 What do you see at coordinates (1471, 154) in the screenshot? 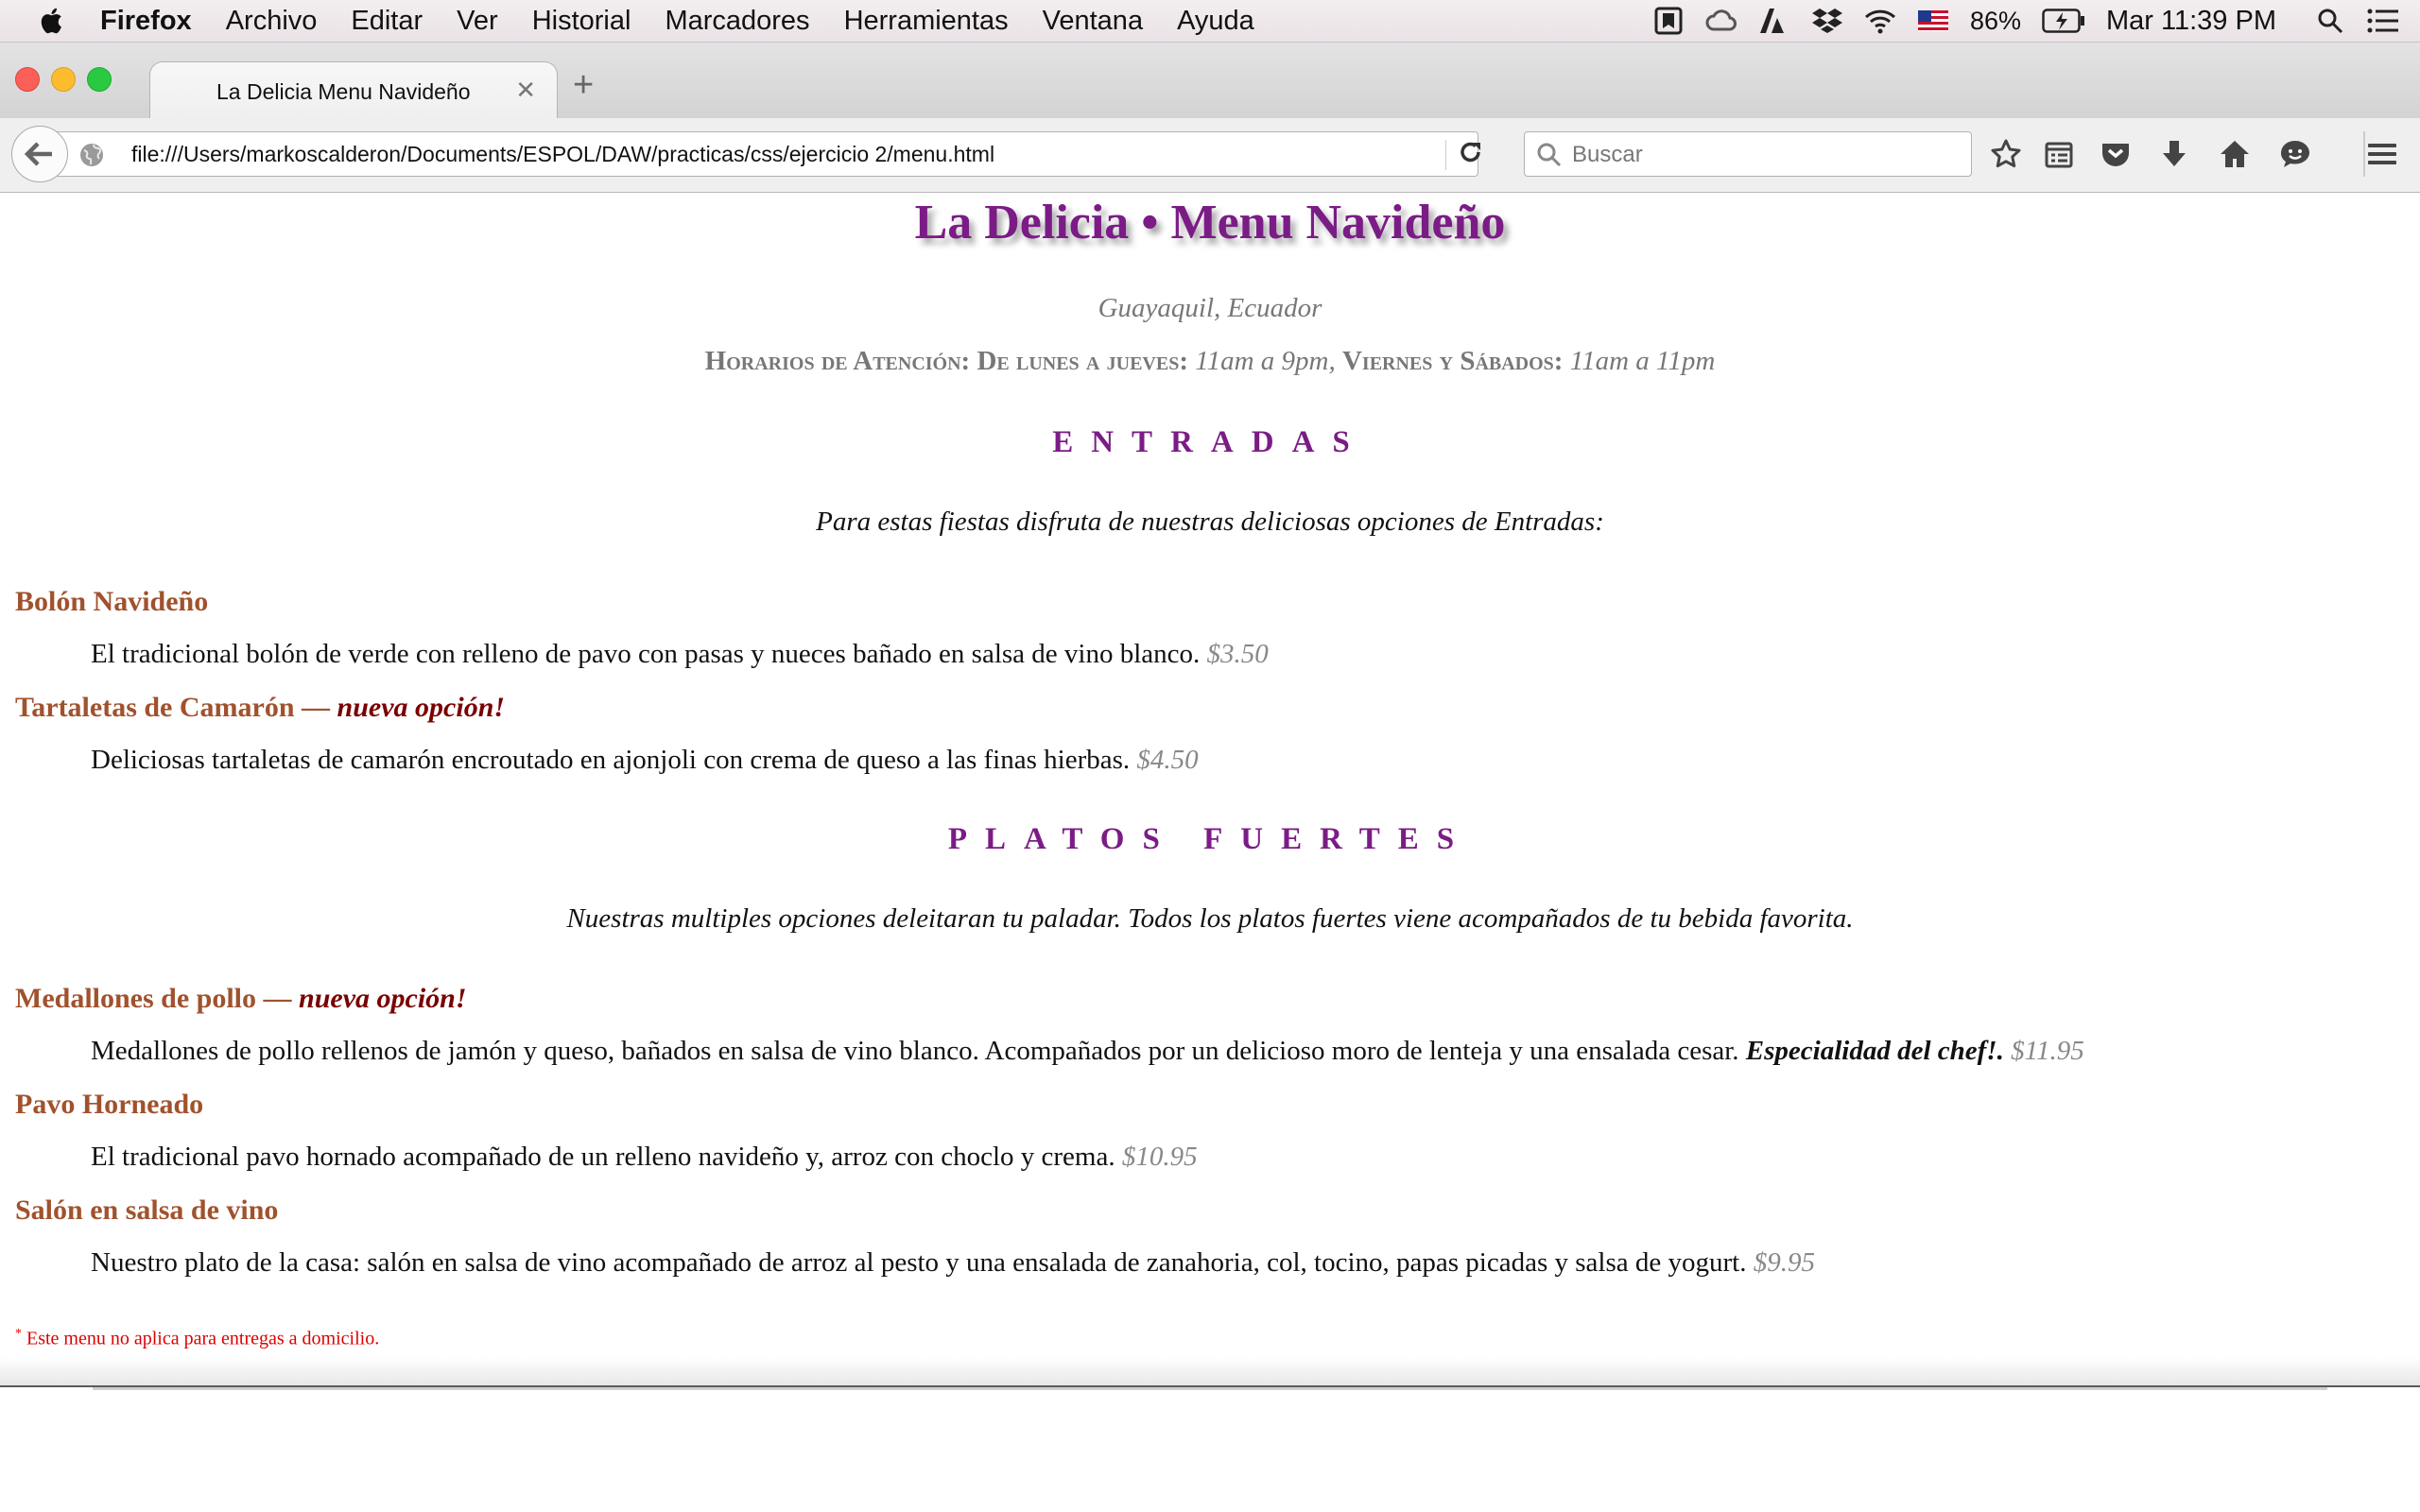
I see `reload-icon` at bounding box center [1471, 154].